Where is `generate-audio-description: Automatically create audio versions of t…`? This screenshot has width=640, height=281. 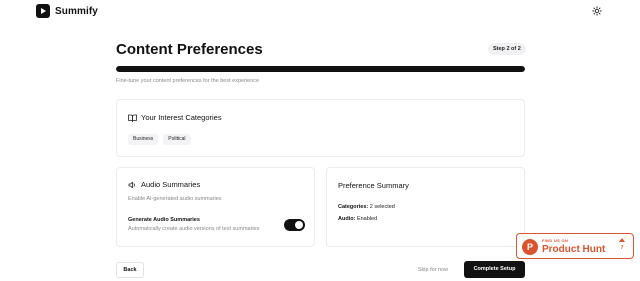
generate-audio-description: Automatically create audio versions of t… is located at coordinates (194, 229).